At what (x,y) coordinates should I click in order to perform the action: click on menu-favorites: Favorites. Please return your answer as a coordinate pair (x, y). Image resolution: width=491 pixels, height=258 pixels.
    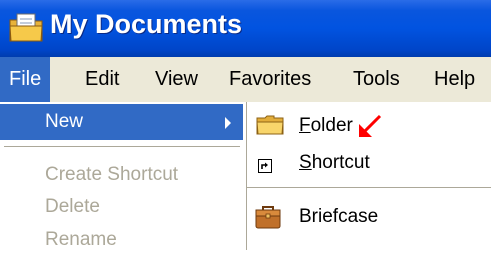
    Looking at the image, I should click on (270, 79).